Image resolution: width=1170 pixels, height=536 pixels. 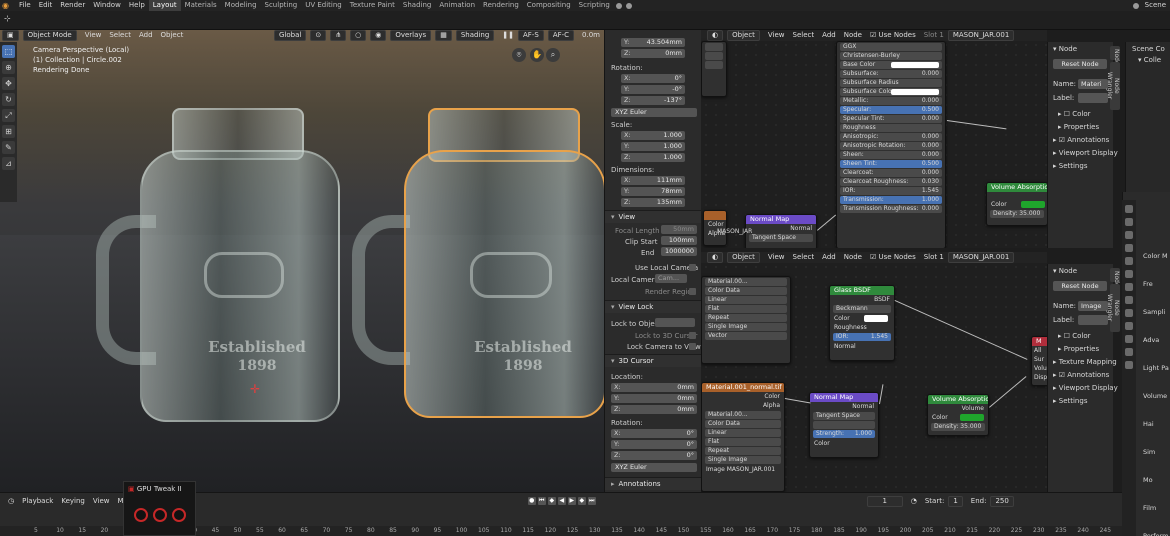 What do you see at coordinates (591, 501) in the screenshot?
I see `jump-end-icon: ⏭` at bounding box center [591, 501].